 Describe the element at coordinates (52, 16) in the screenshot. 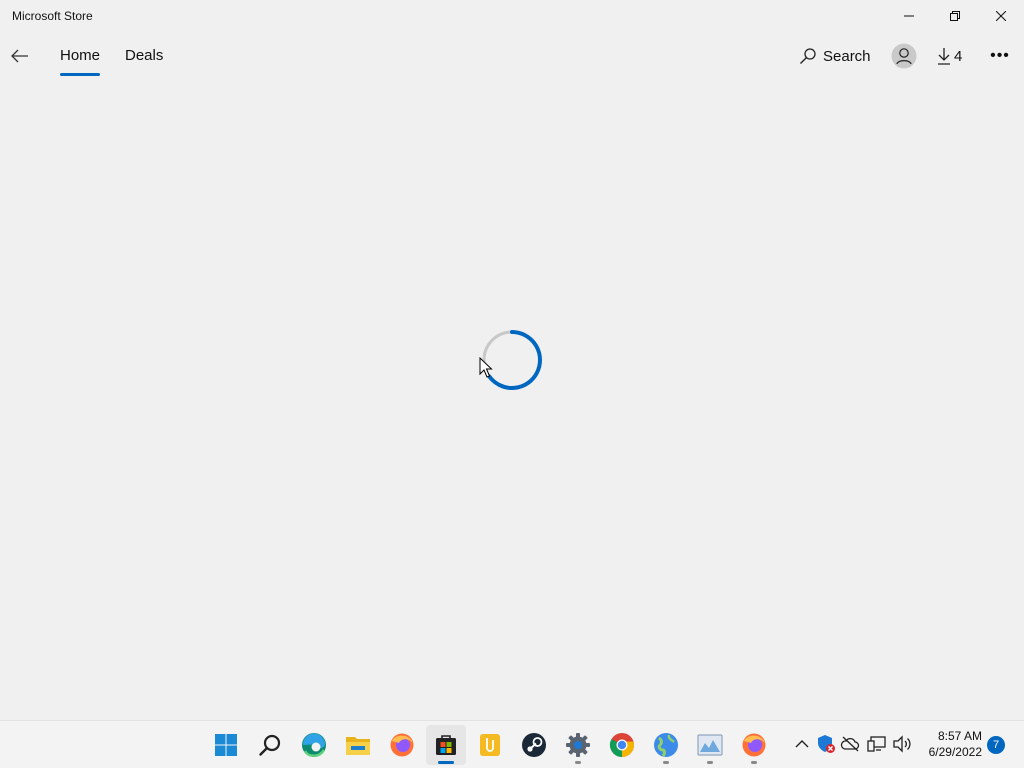

I see `window-title: Microsoft Store` at that location.